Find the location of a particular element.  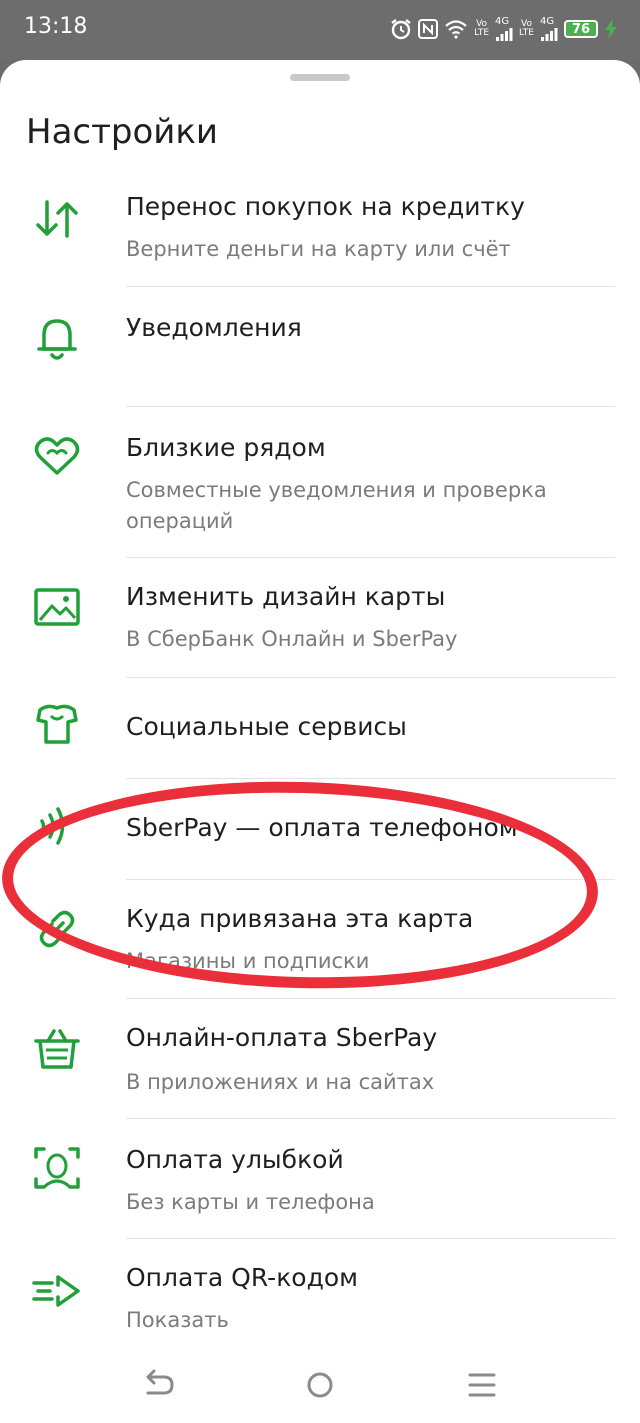

menu-item-social-services: Социальные сервисы is located at coordinates (320, 728).